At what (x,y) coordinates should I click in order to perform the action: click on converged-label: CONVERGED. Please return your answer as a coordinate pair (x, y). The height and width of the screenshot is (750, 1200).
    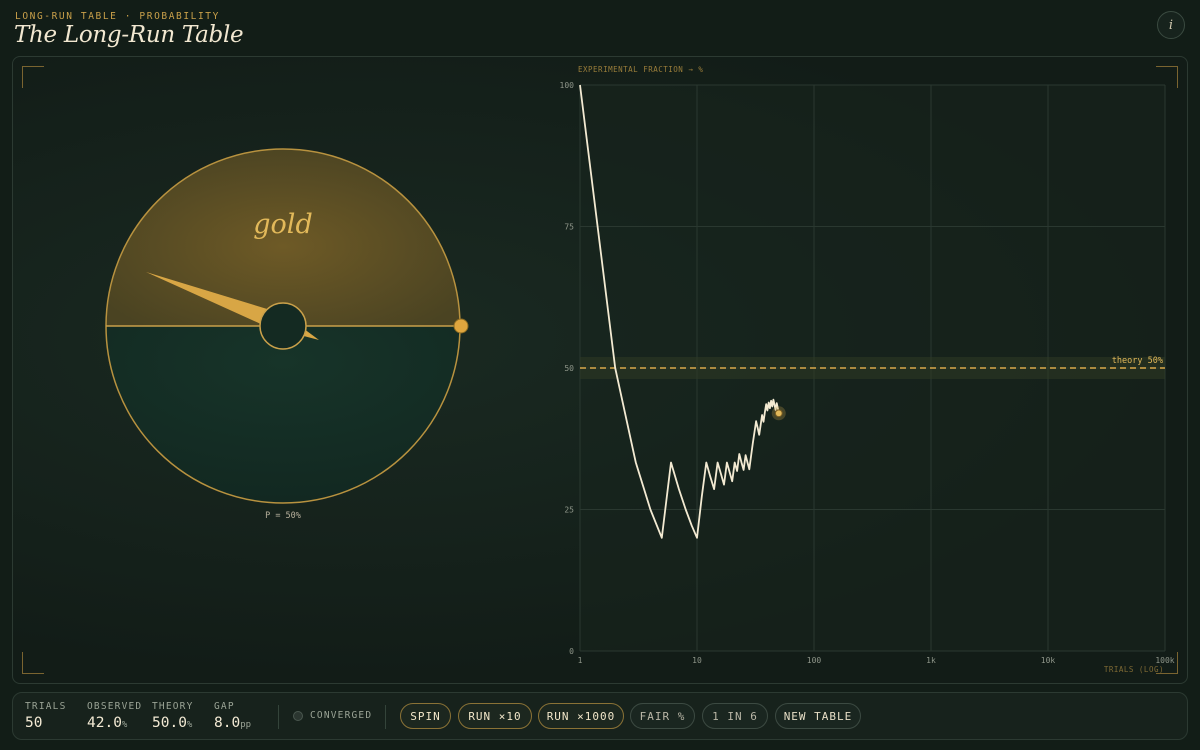
    Looking at the image, I should click on (341, 715).